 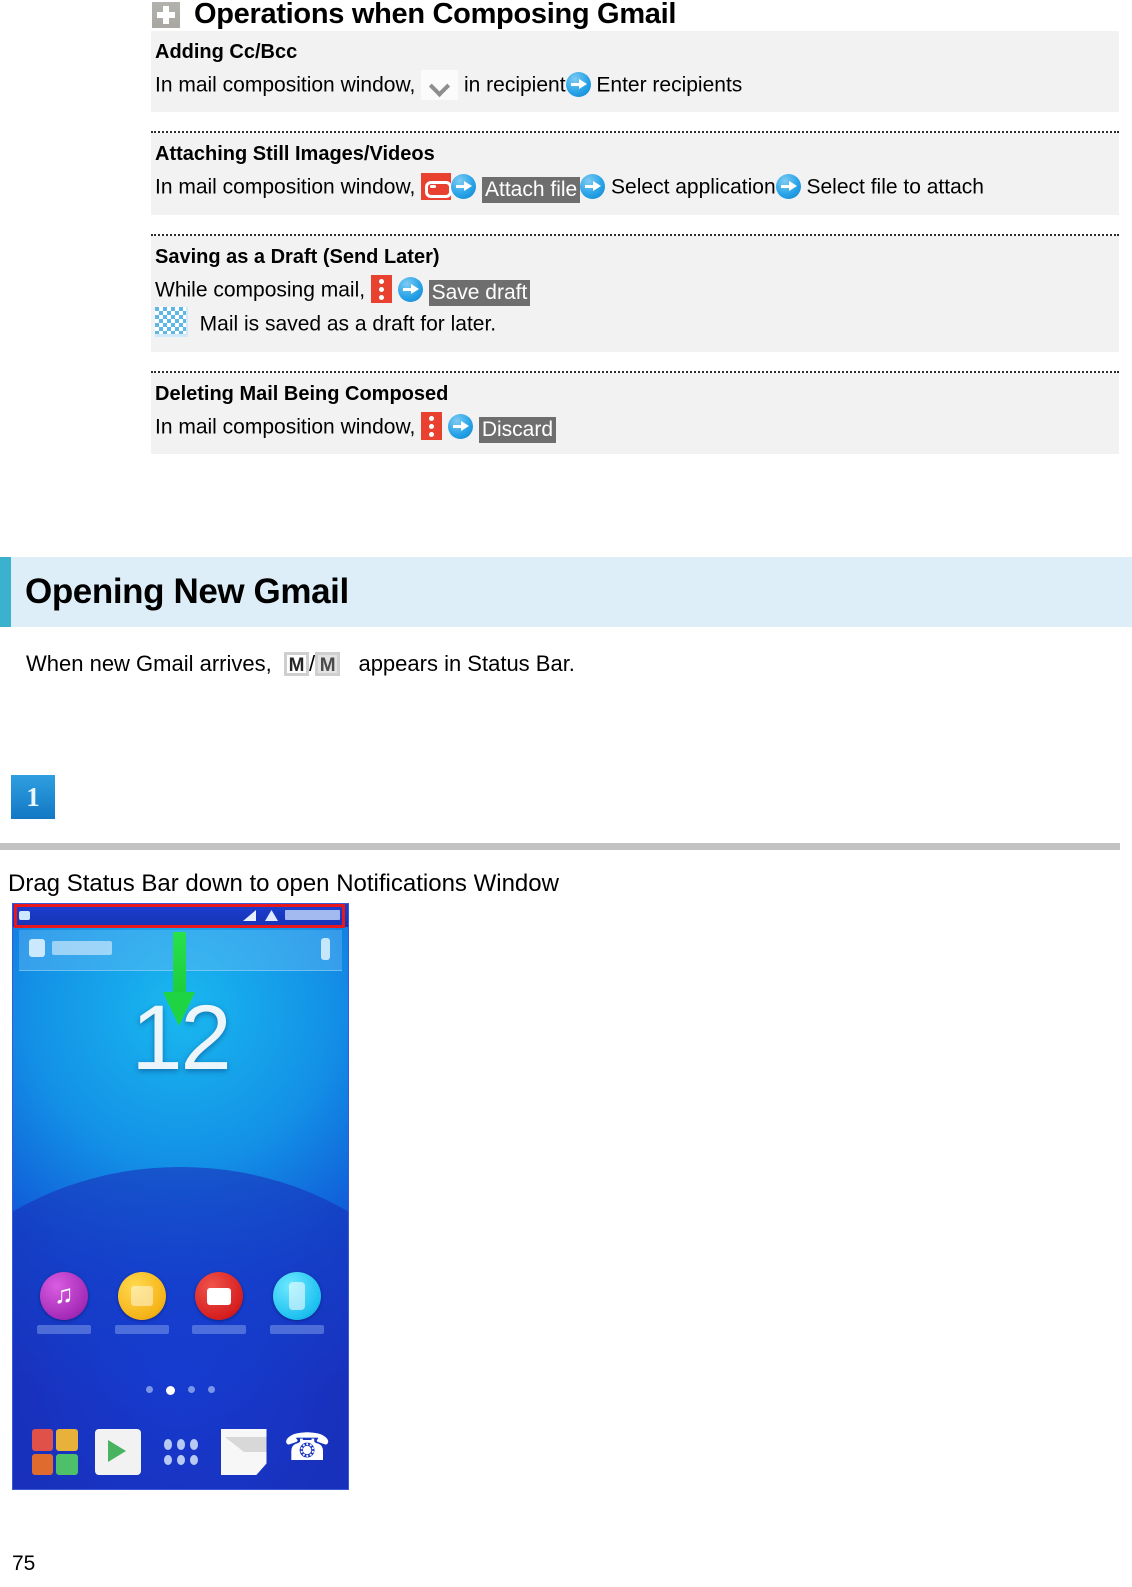 I want to click on video-icon, so click(x=219, y=1296).